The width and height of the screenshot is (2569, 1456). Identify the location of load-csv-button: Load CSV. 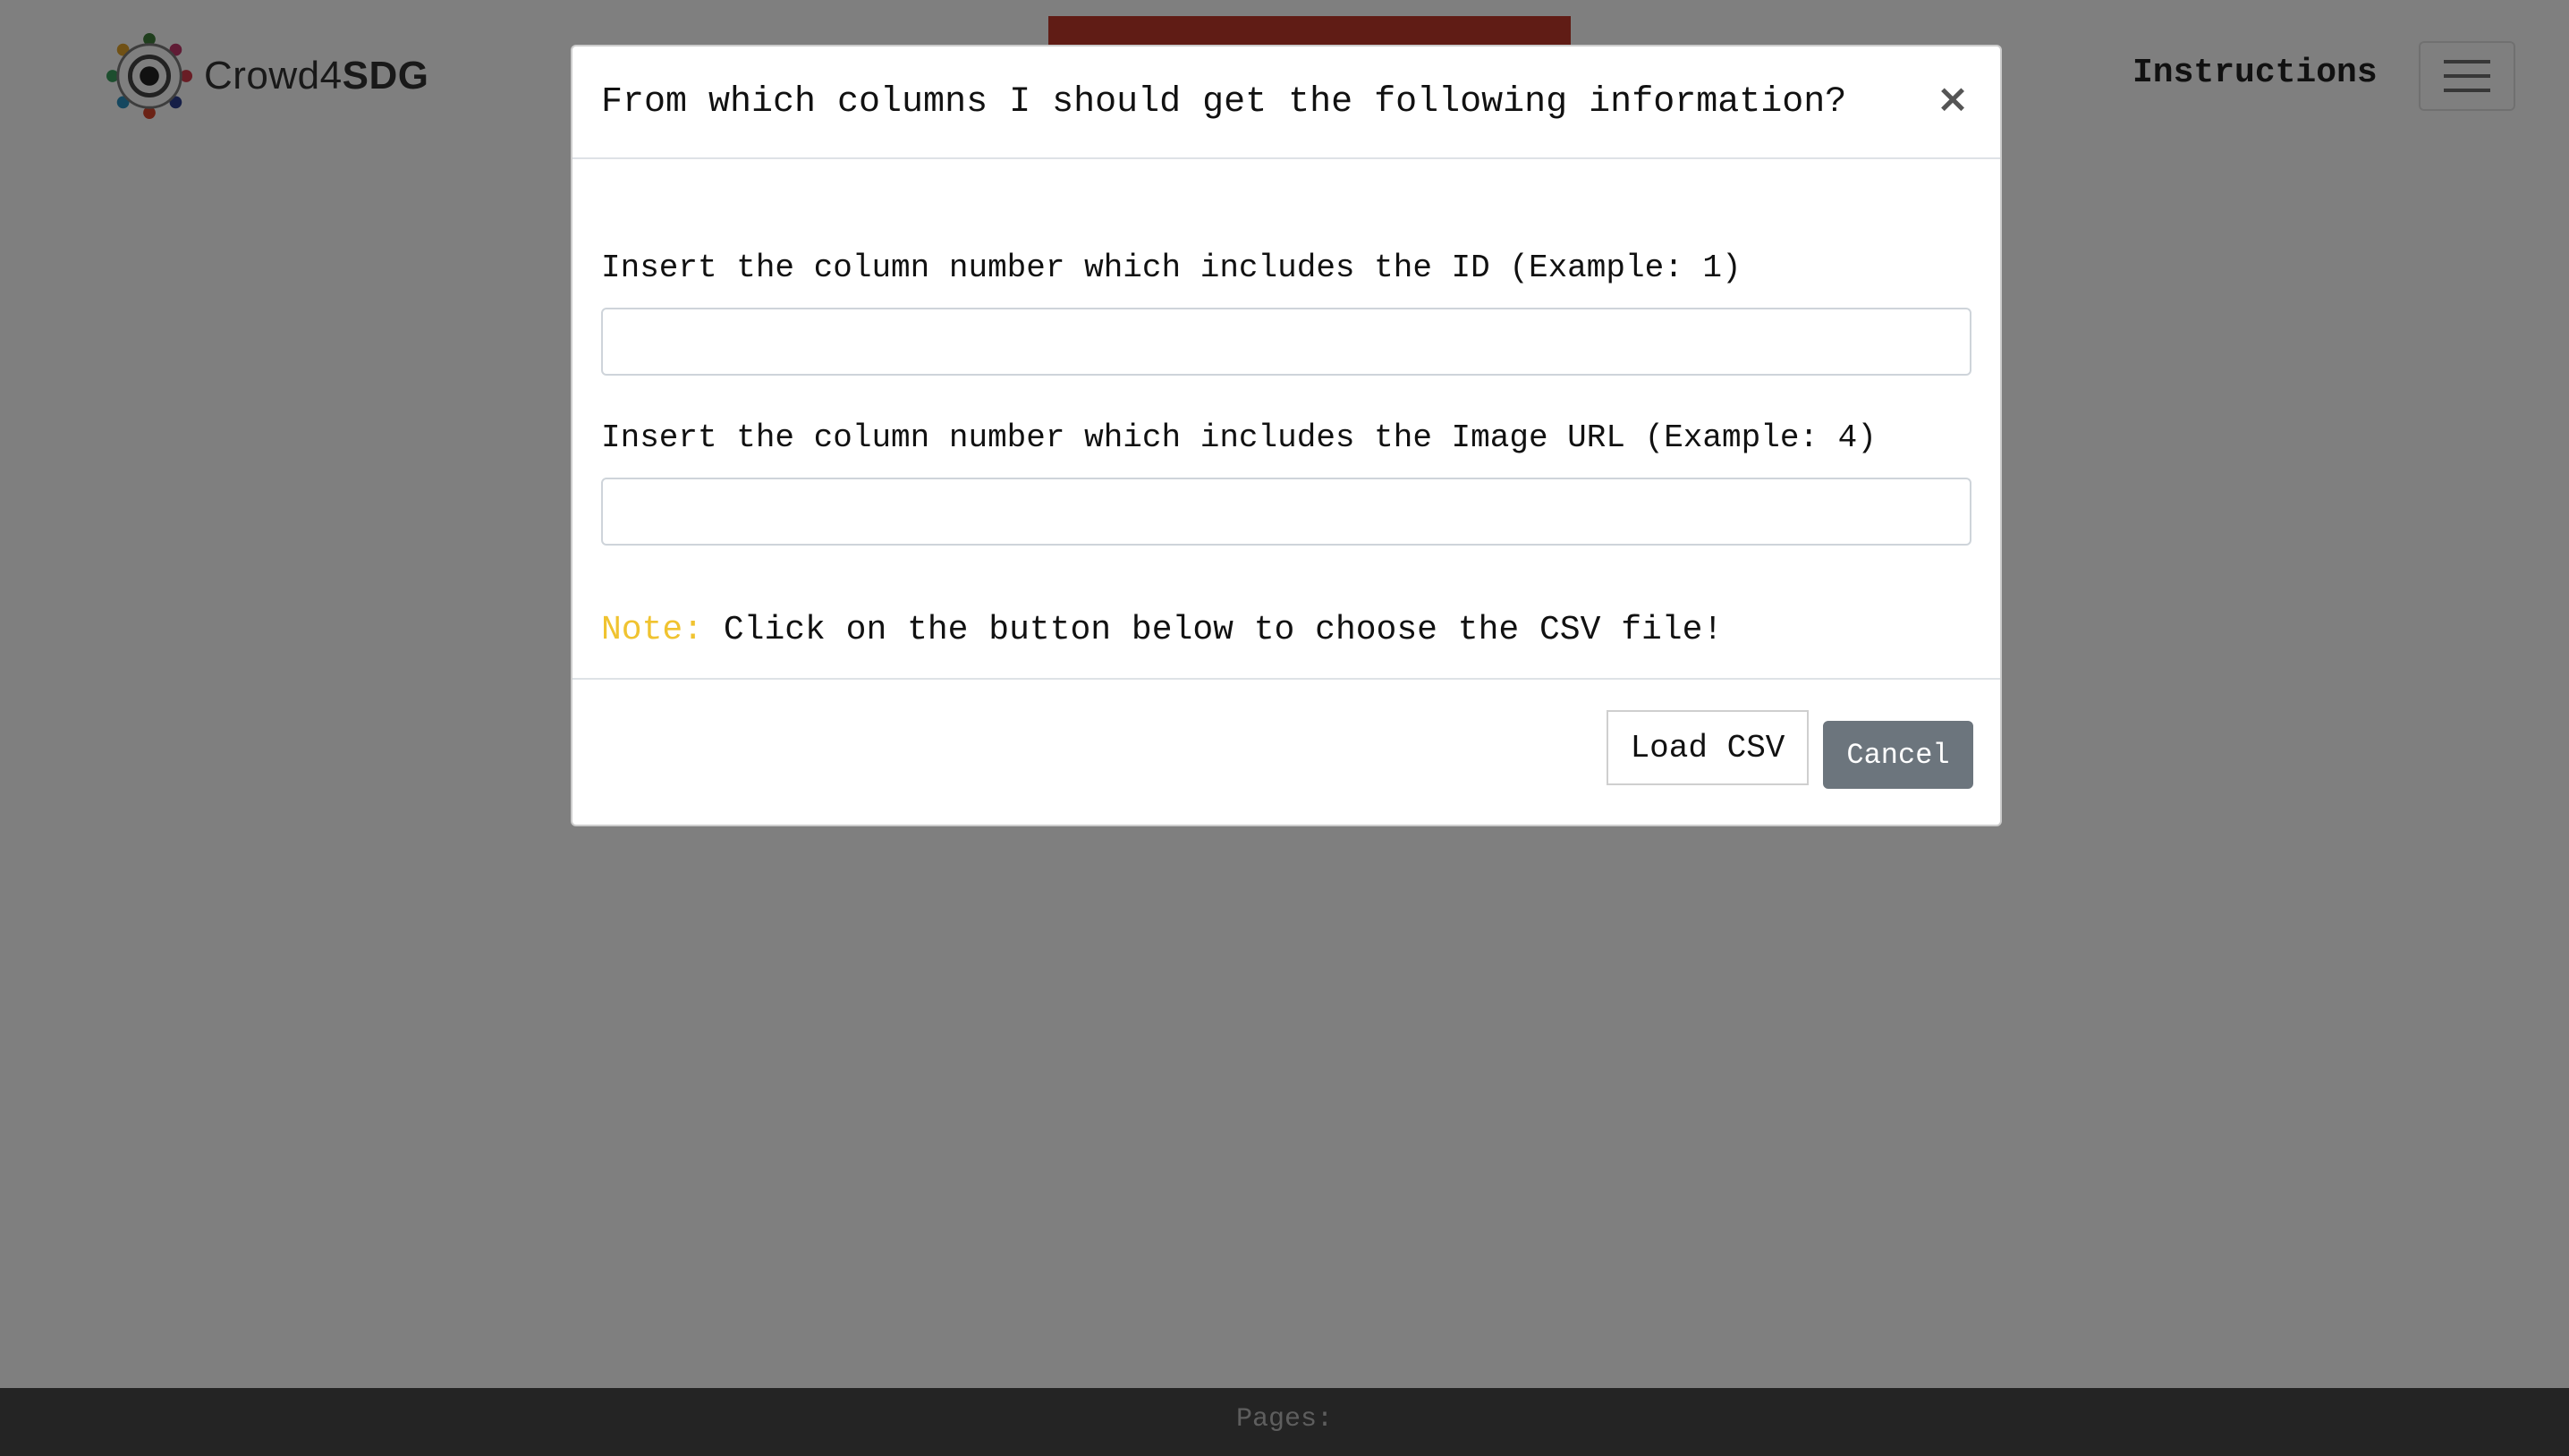
(1708, 747).